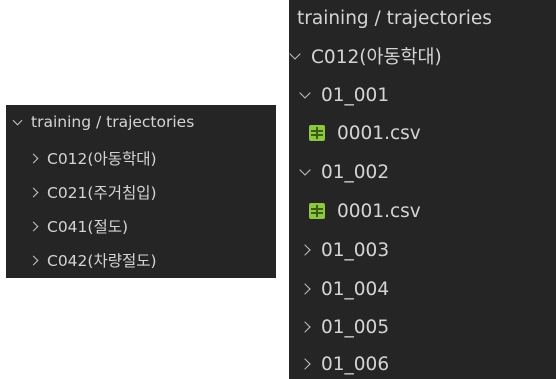 This screenshot has height=379, width=556. I want to click on folder-label: 01_004, so click(355, 289).